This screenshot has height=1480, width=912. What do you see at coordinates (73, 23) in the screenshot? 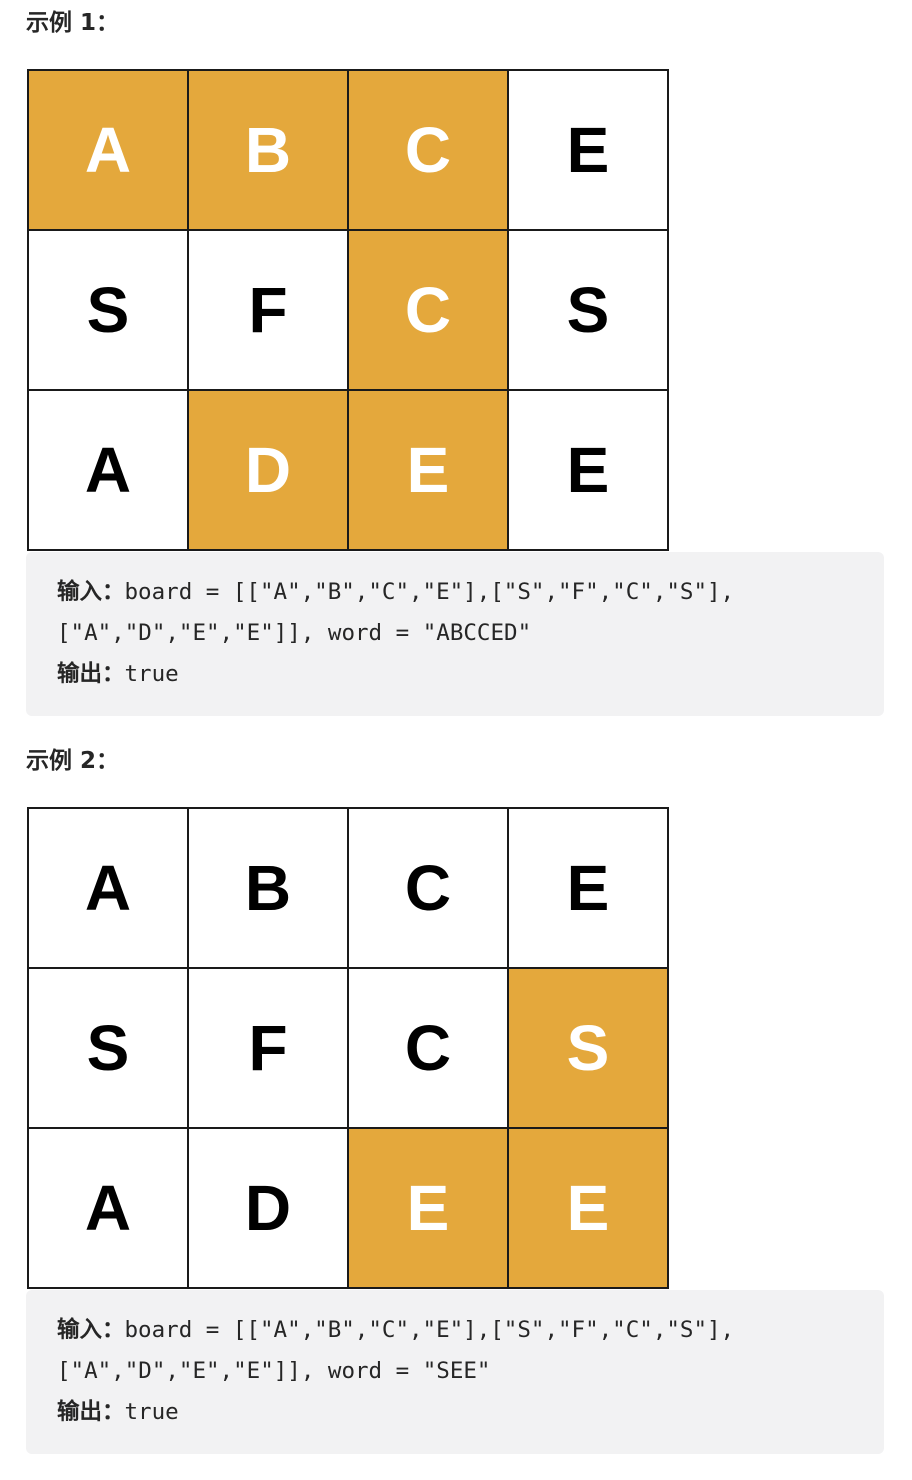
I see `example-1-title: 示例 1：` at bounding box center [73, 23].